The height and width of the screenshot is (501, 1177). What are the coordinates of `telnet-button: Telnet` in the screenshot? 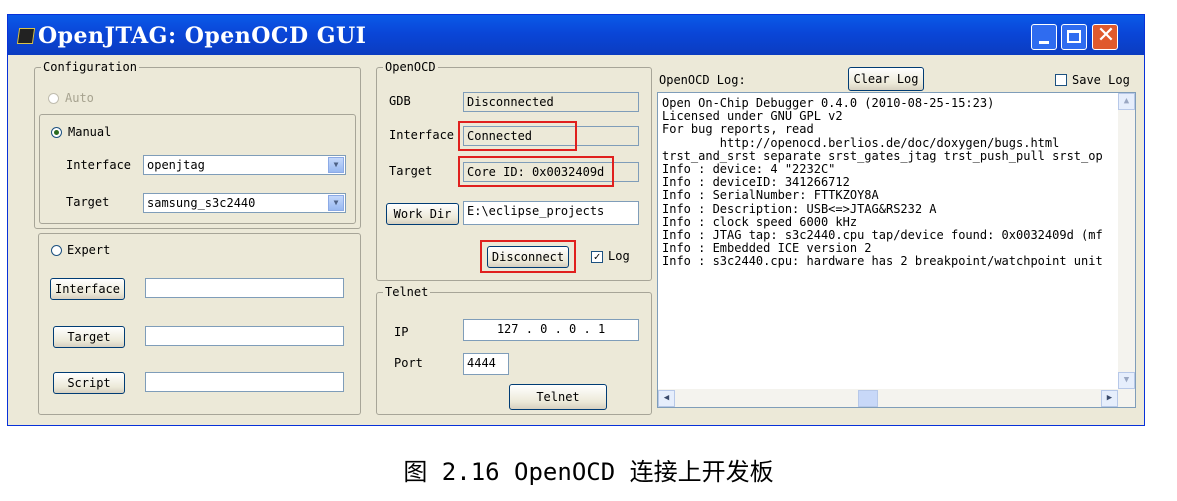 It's located at (558, 397).